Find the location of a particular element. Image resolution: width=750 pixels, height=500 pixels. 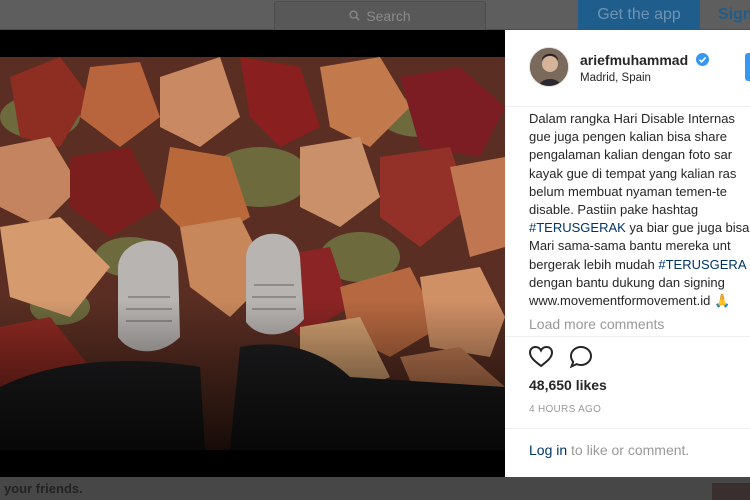

speech-bubble-icon is located at coordinates (581, 357).